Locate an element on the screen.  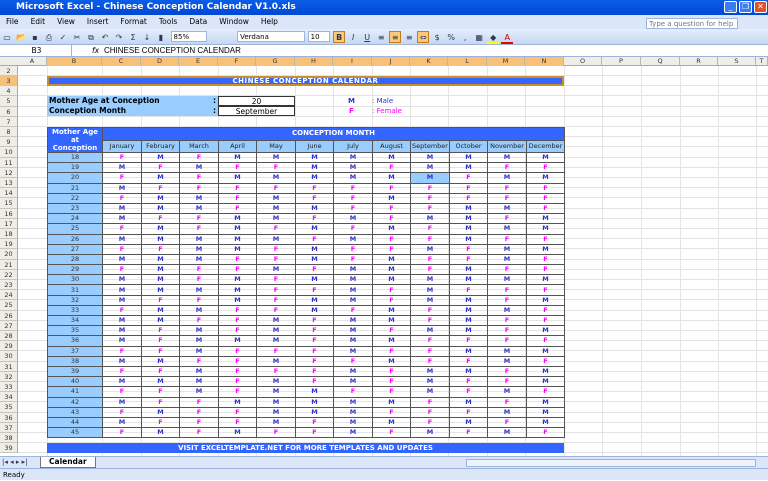
age-cell: 40 is located at coordinates (75, 382).